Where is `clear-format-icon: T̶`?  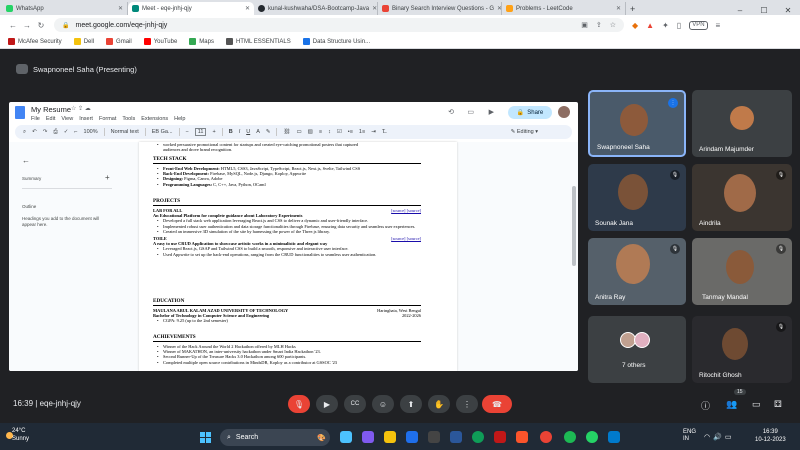
clear-format-icon: T̶ is located at coordinates (383, 132).